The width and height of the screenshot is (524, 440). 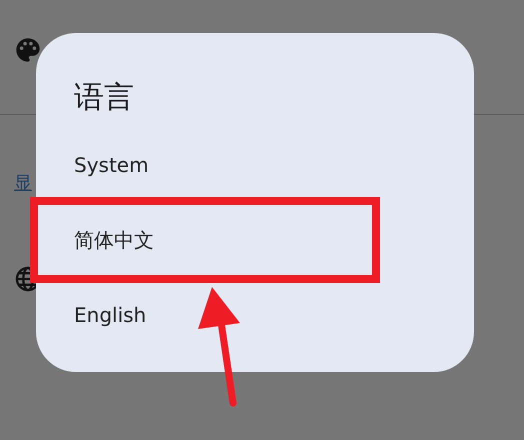 What do you see at coordinates (104, 98) in the screenshot?
I see `dialog-title: 语言` at bounding box center [104, 98].